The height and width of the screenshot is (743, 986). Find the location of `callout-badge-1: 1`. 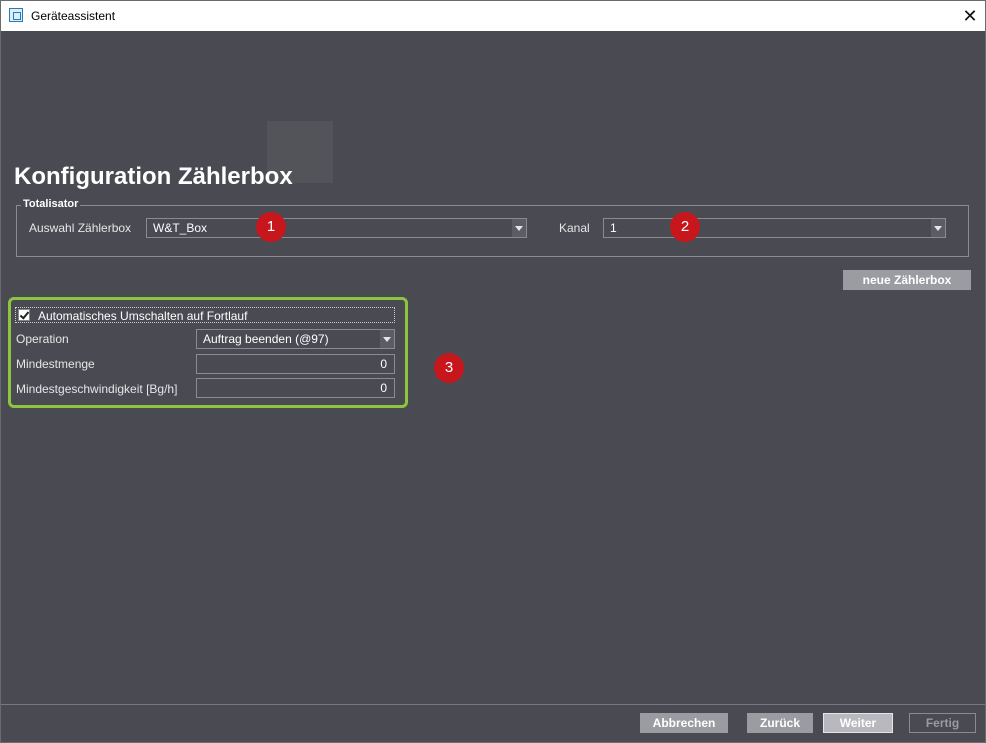

callout-badge-1: 1 is located at coordinates (271, 227).